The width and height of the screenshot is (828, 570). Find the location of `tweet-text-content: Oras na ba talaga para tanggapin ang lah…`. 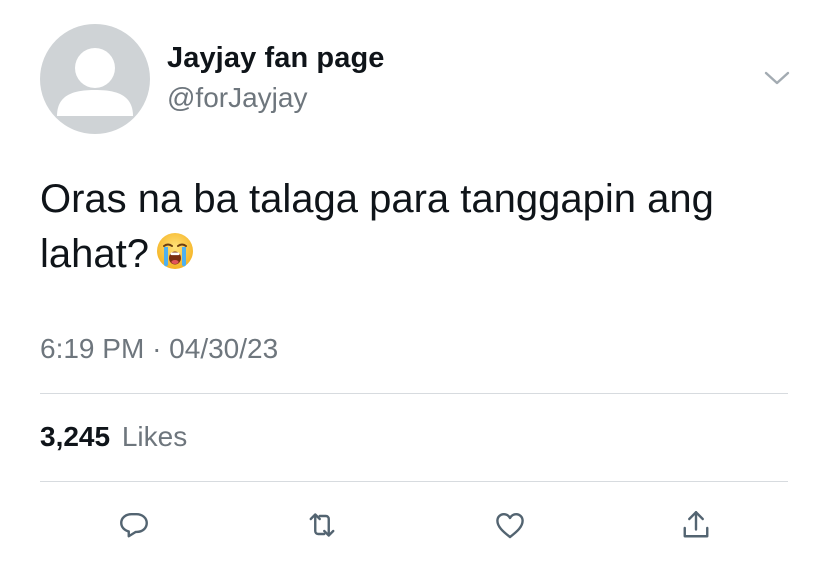

tweet-text-content: Oras na ba talaga para tanggapin ang lah… is located at coordinates (377, 226).